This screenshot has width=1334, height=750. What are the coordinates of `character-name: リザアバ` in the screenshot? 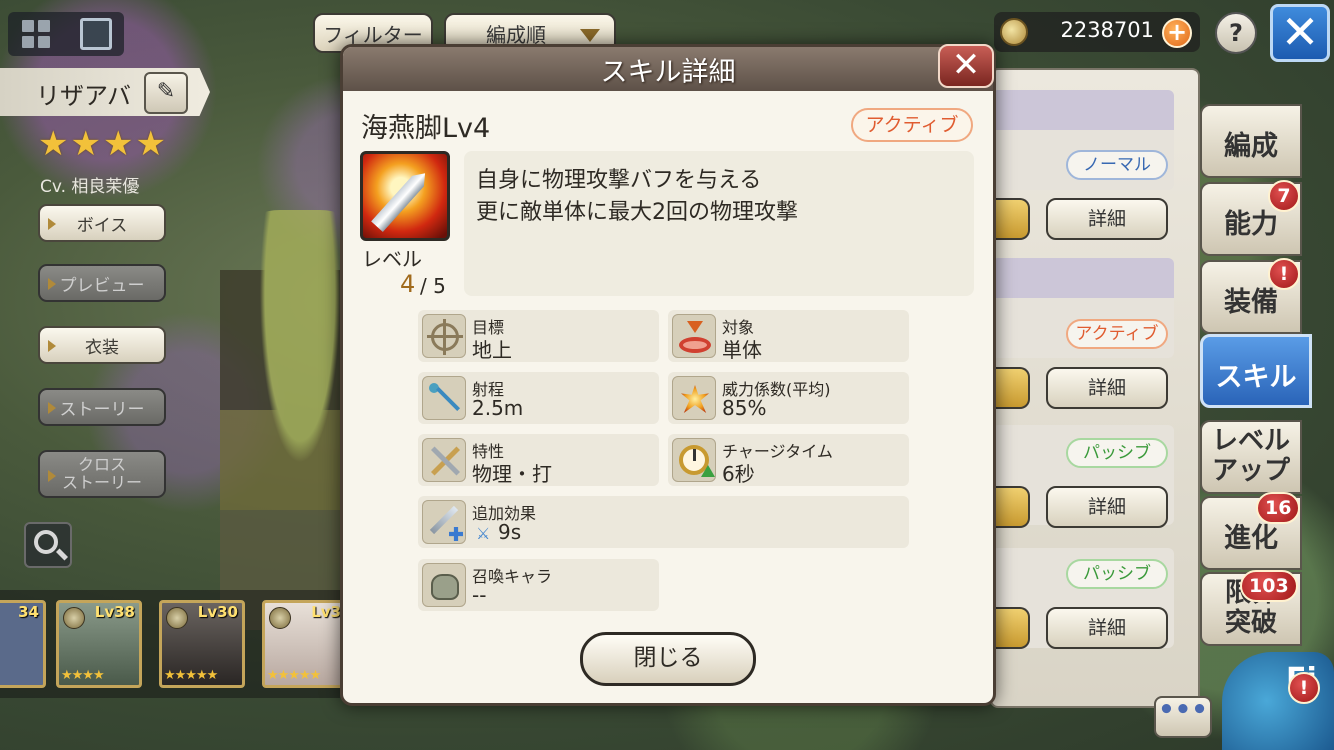 It's located at (84, 96).